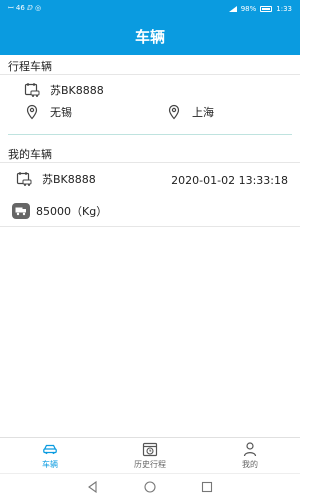 This screenshot has width=320, height=500. I want to click on calendar-clock-icon, so click(150, 449).